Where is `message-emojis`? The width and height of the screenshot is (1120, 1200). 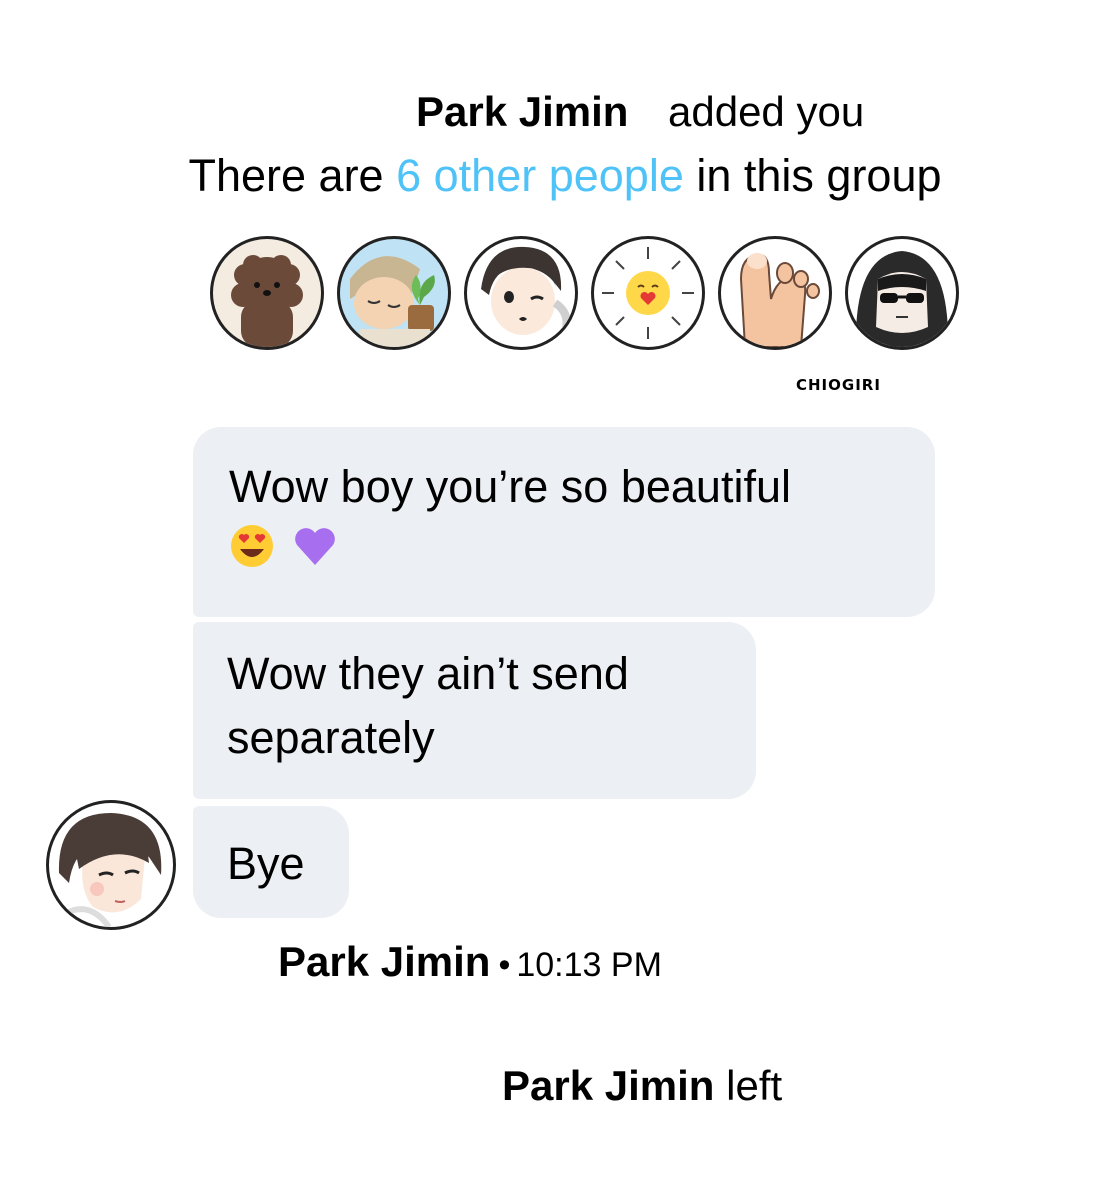 message-emojis is located at coordinates (564, 552).